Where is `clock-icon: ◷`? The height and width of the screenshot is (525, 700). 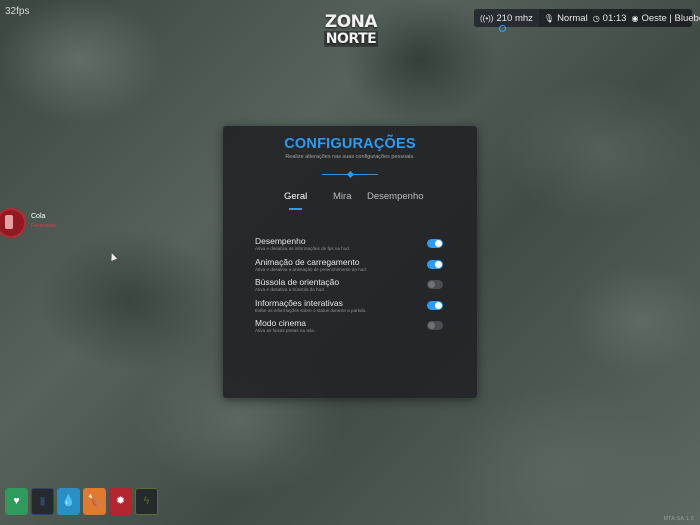 clock-icon: ◷ is located at coordinates (596, 18).